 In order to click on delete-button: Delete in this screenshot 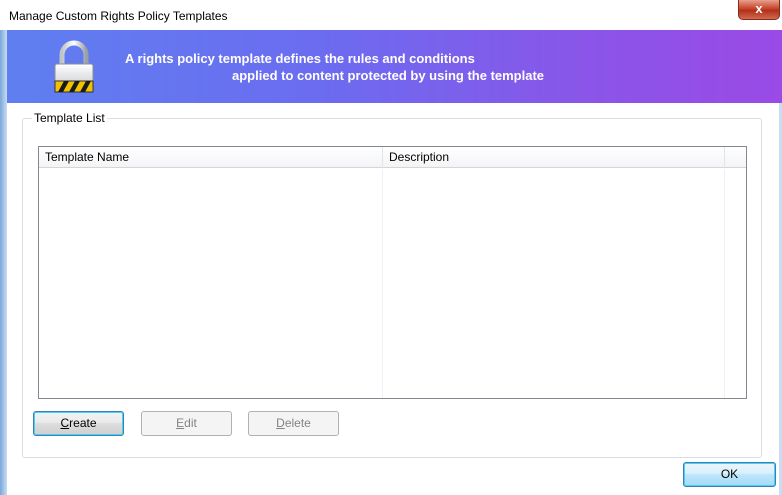, I will do `click(293, 423)`.